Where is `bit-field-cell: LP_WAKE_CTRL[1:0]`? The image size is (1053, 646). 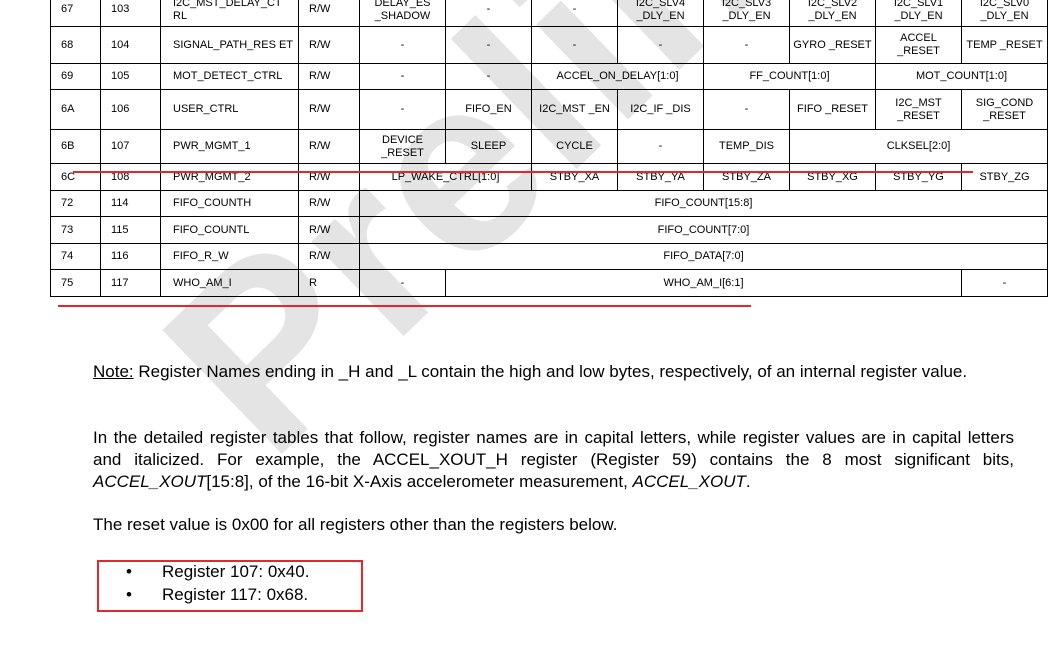 bit-field-cell: LP_WAKE_CTRL[1:0] is located at coordinates (445, 177).